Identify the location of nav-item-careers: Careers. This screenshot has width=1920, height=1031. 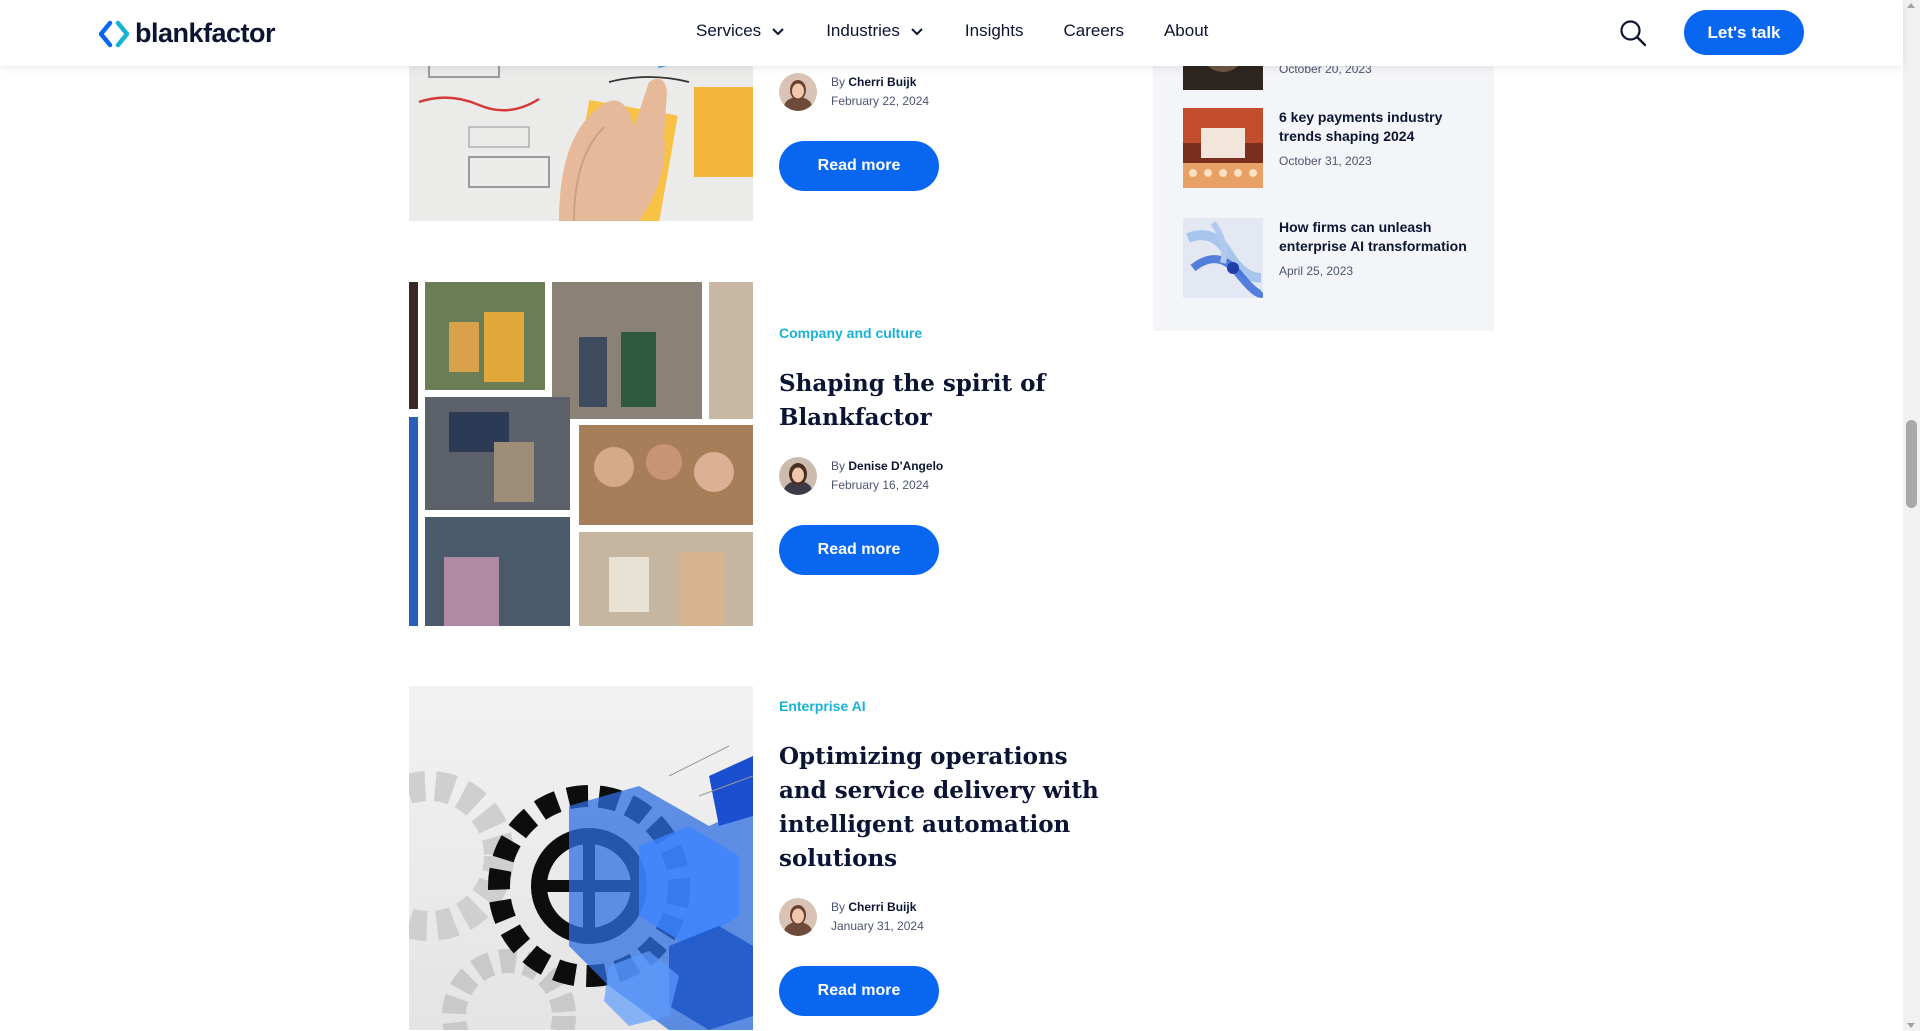
(1093, 31).